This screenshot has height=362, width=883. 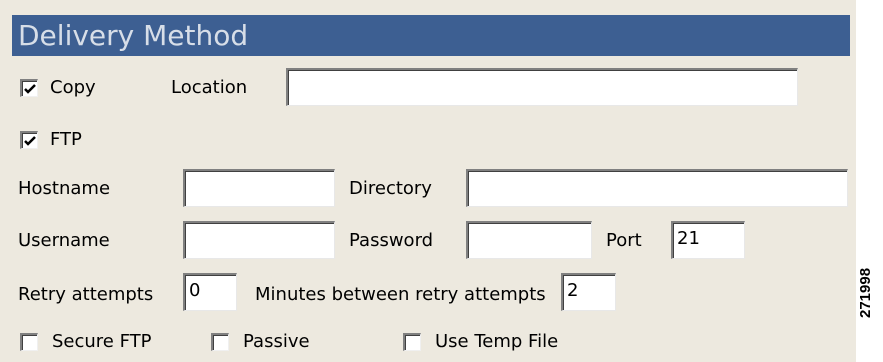 I want to click on copy-label: Copy, so click(x=73, y=87).